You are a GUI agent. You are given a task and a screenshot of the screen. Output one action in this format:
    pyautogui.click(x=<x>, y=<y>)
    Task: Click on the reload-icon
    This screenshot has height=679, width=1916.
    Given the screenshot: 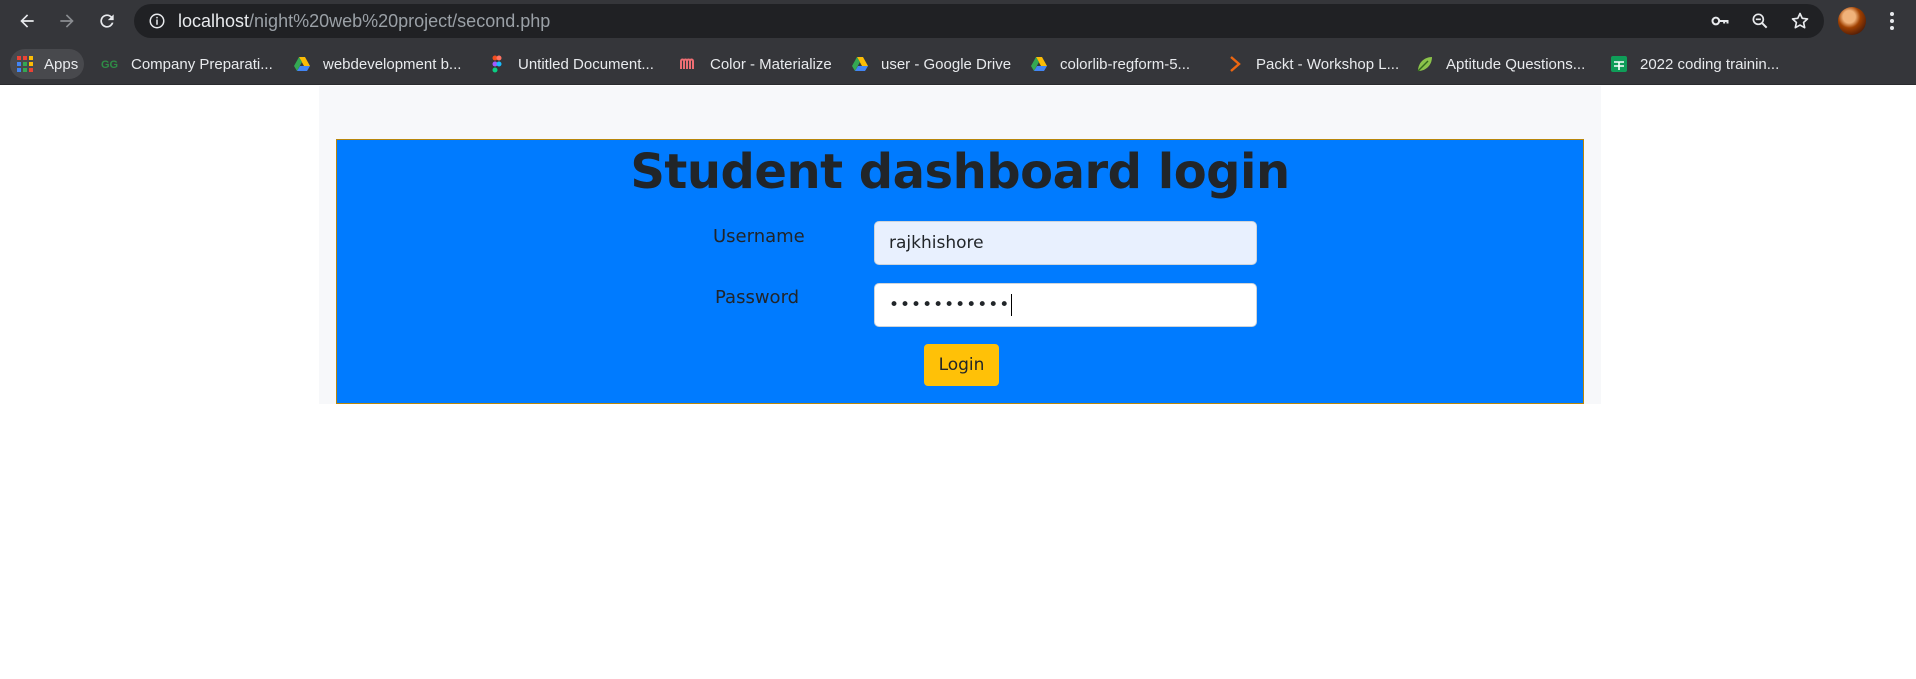 What is the action you would take?
    pyautogui.click(x=107, y=21)
    